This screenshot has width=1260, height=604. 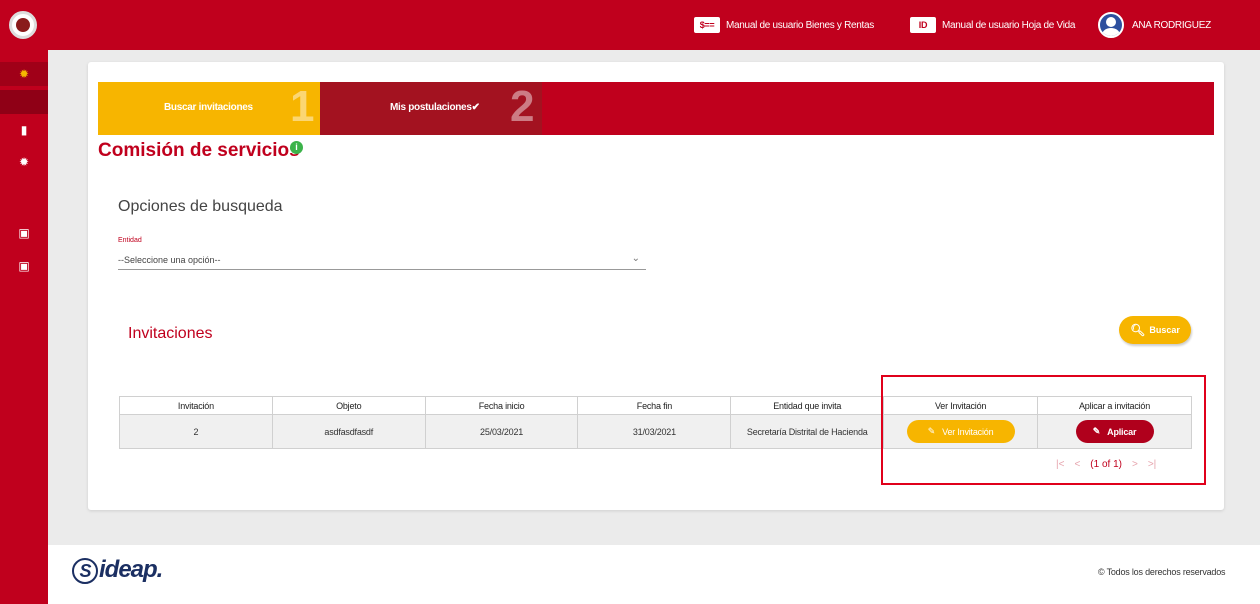 I want to click on cell-entidad: Secretaría Distrital de Hacienda, so click(x=807, y=431).